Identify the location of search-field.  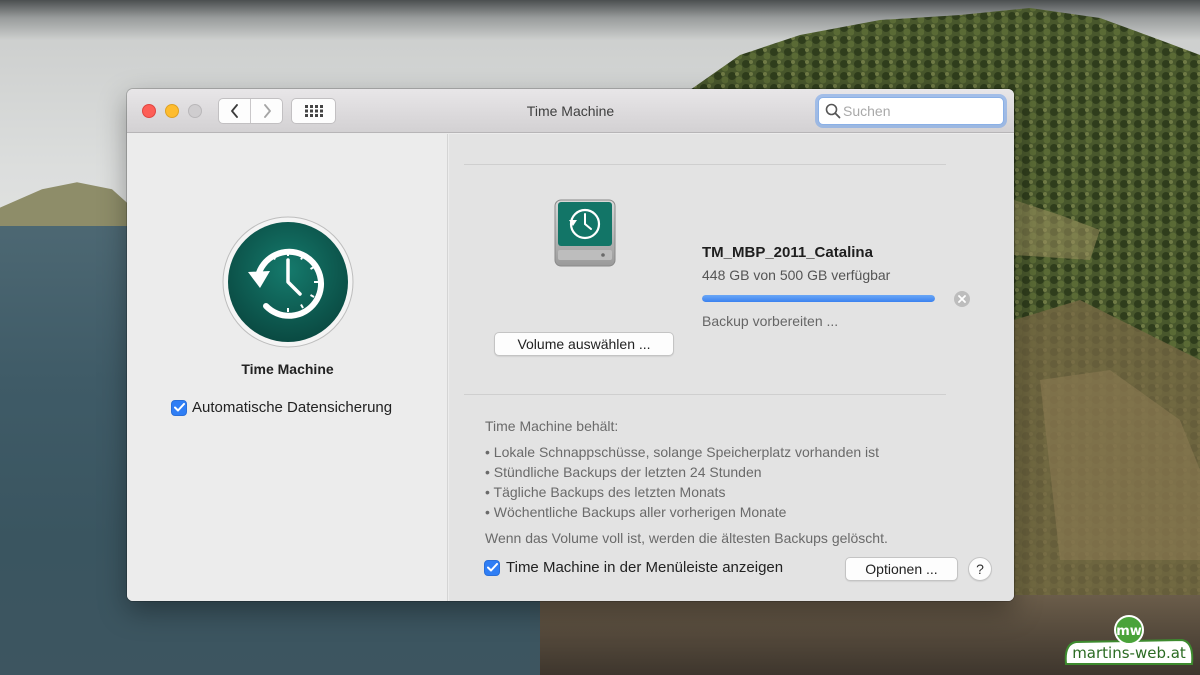
(911, 111).